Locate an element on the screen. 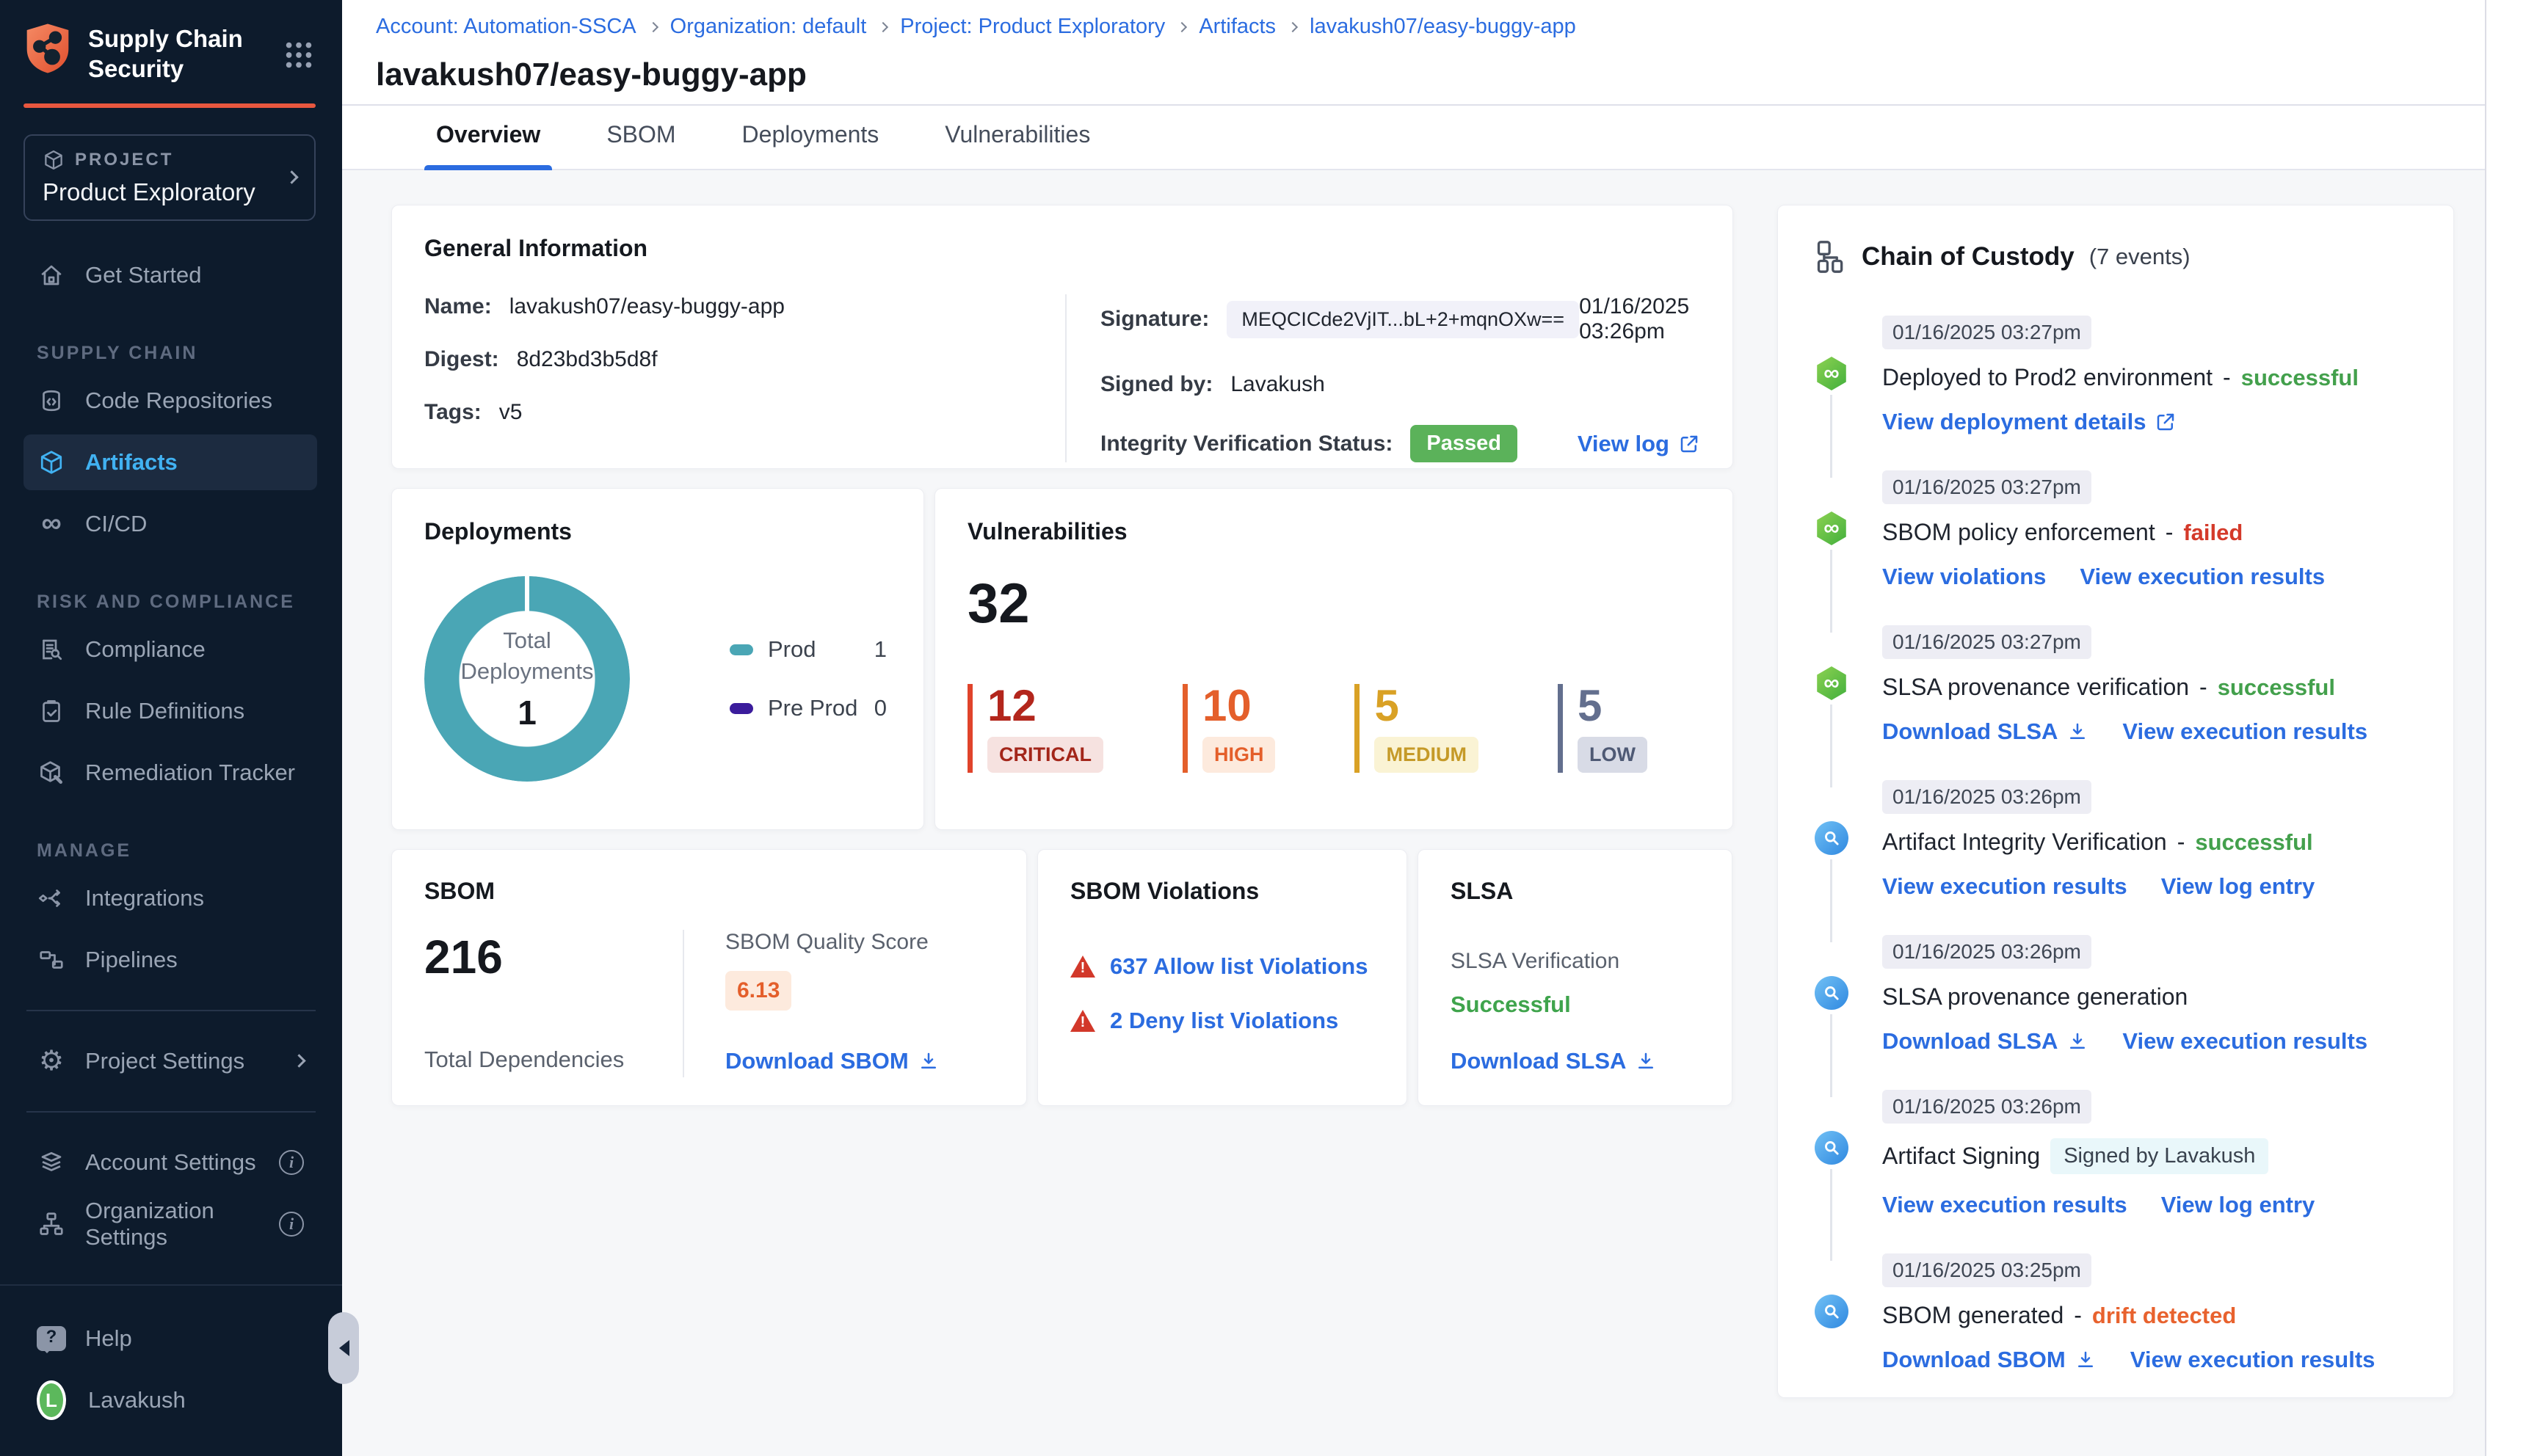  signature-date: 01/16/2025 03:26pm is located at coordinates (1635, 318).